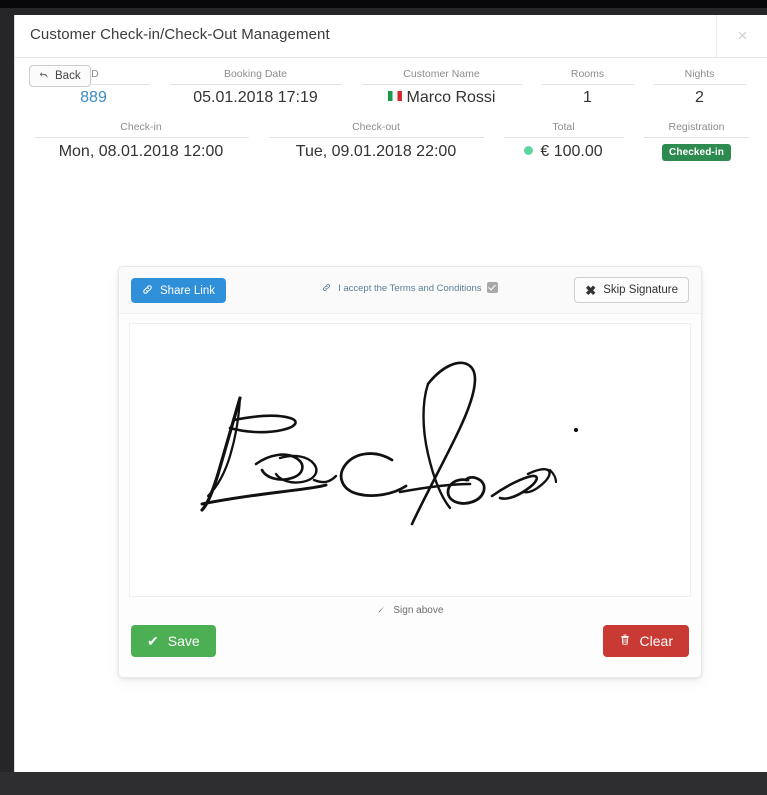  What do you see at coordinates (391, 36) in the screenshot?
I see `modal-header: Customer Check-in/Check-Out Management ×` at bounding box center [391, 36].